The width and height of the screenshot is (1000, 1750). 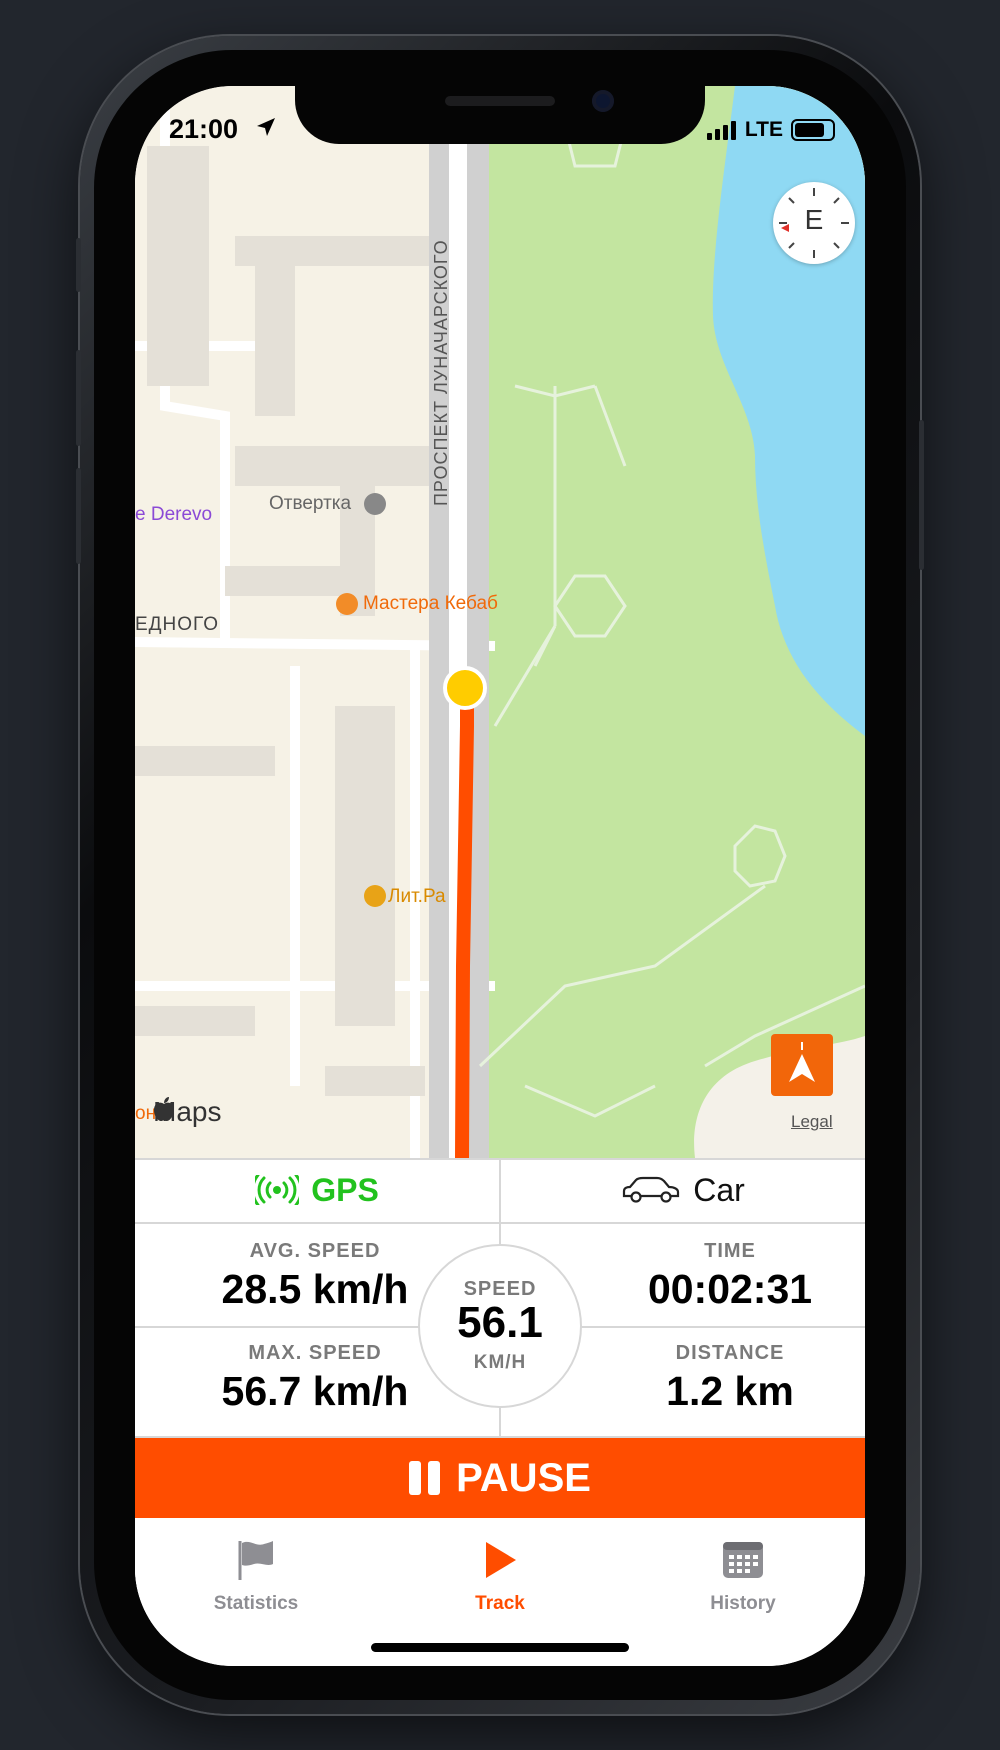 I want to click on side-button-power, so click(x=921, y=495).